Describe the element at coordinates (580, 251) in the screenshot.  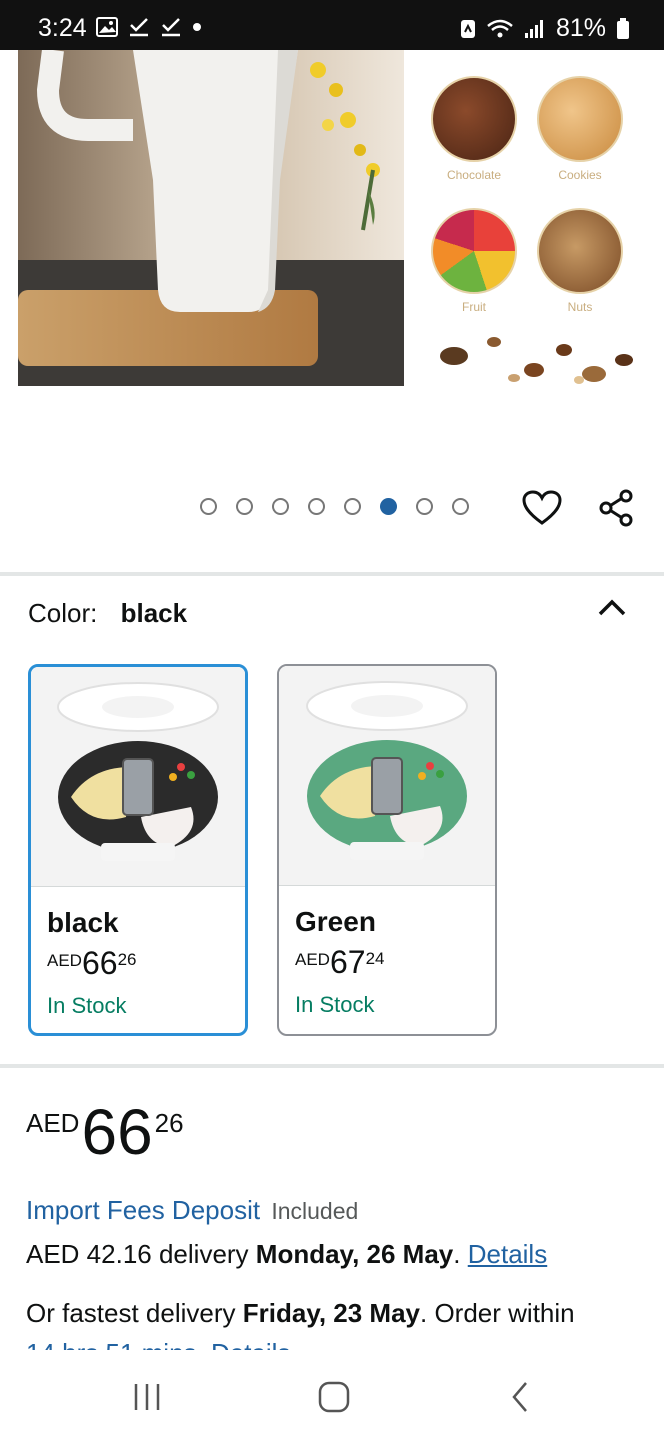
I see `nuts-image` at that location.